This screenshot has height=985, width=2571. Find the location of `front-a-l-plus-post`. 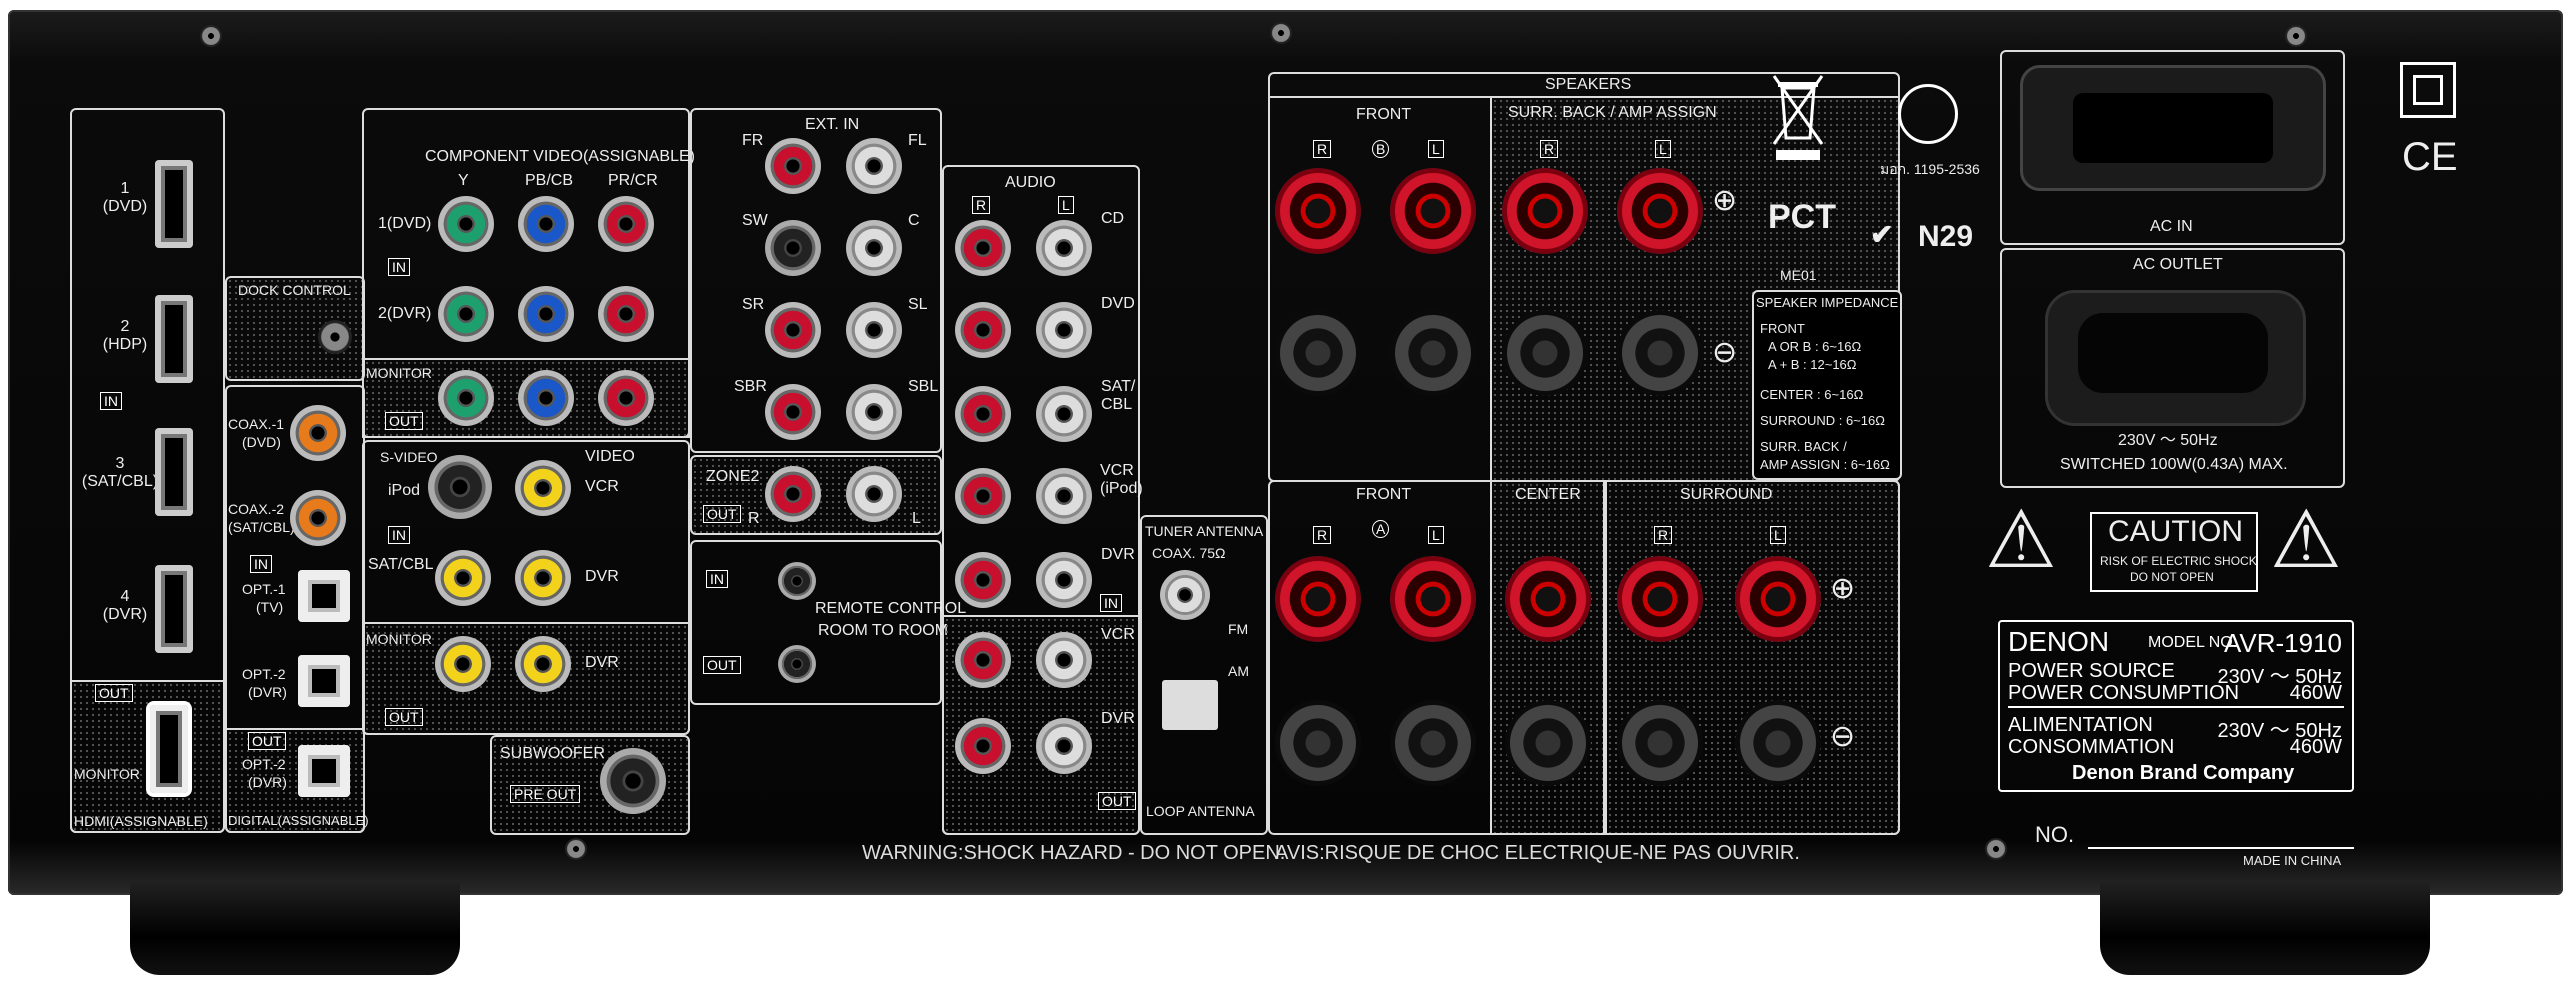

front-a-l-plus-post is located at coordinates (1433, 599).